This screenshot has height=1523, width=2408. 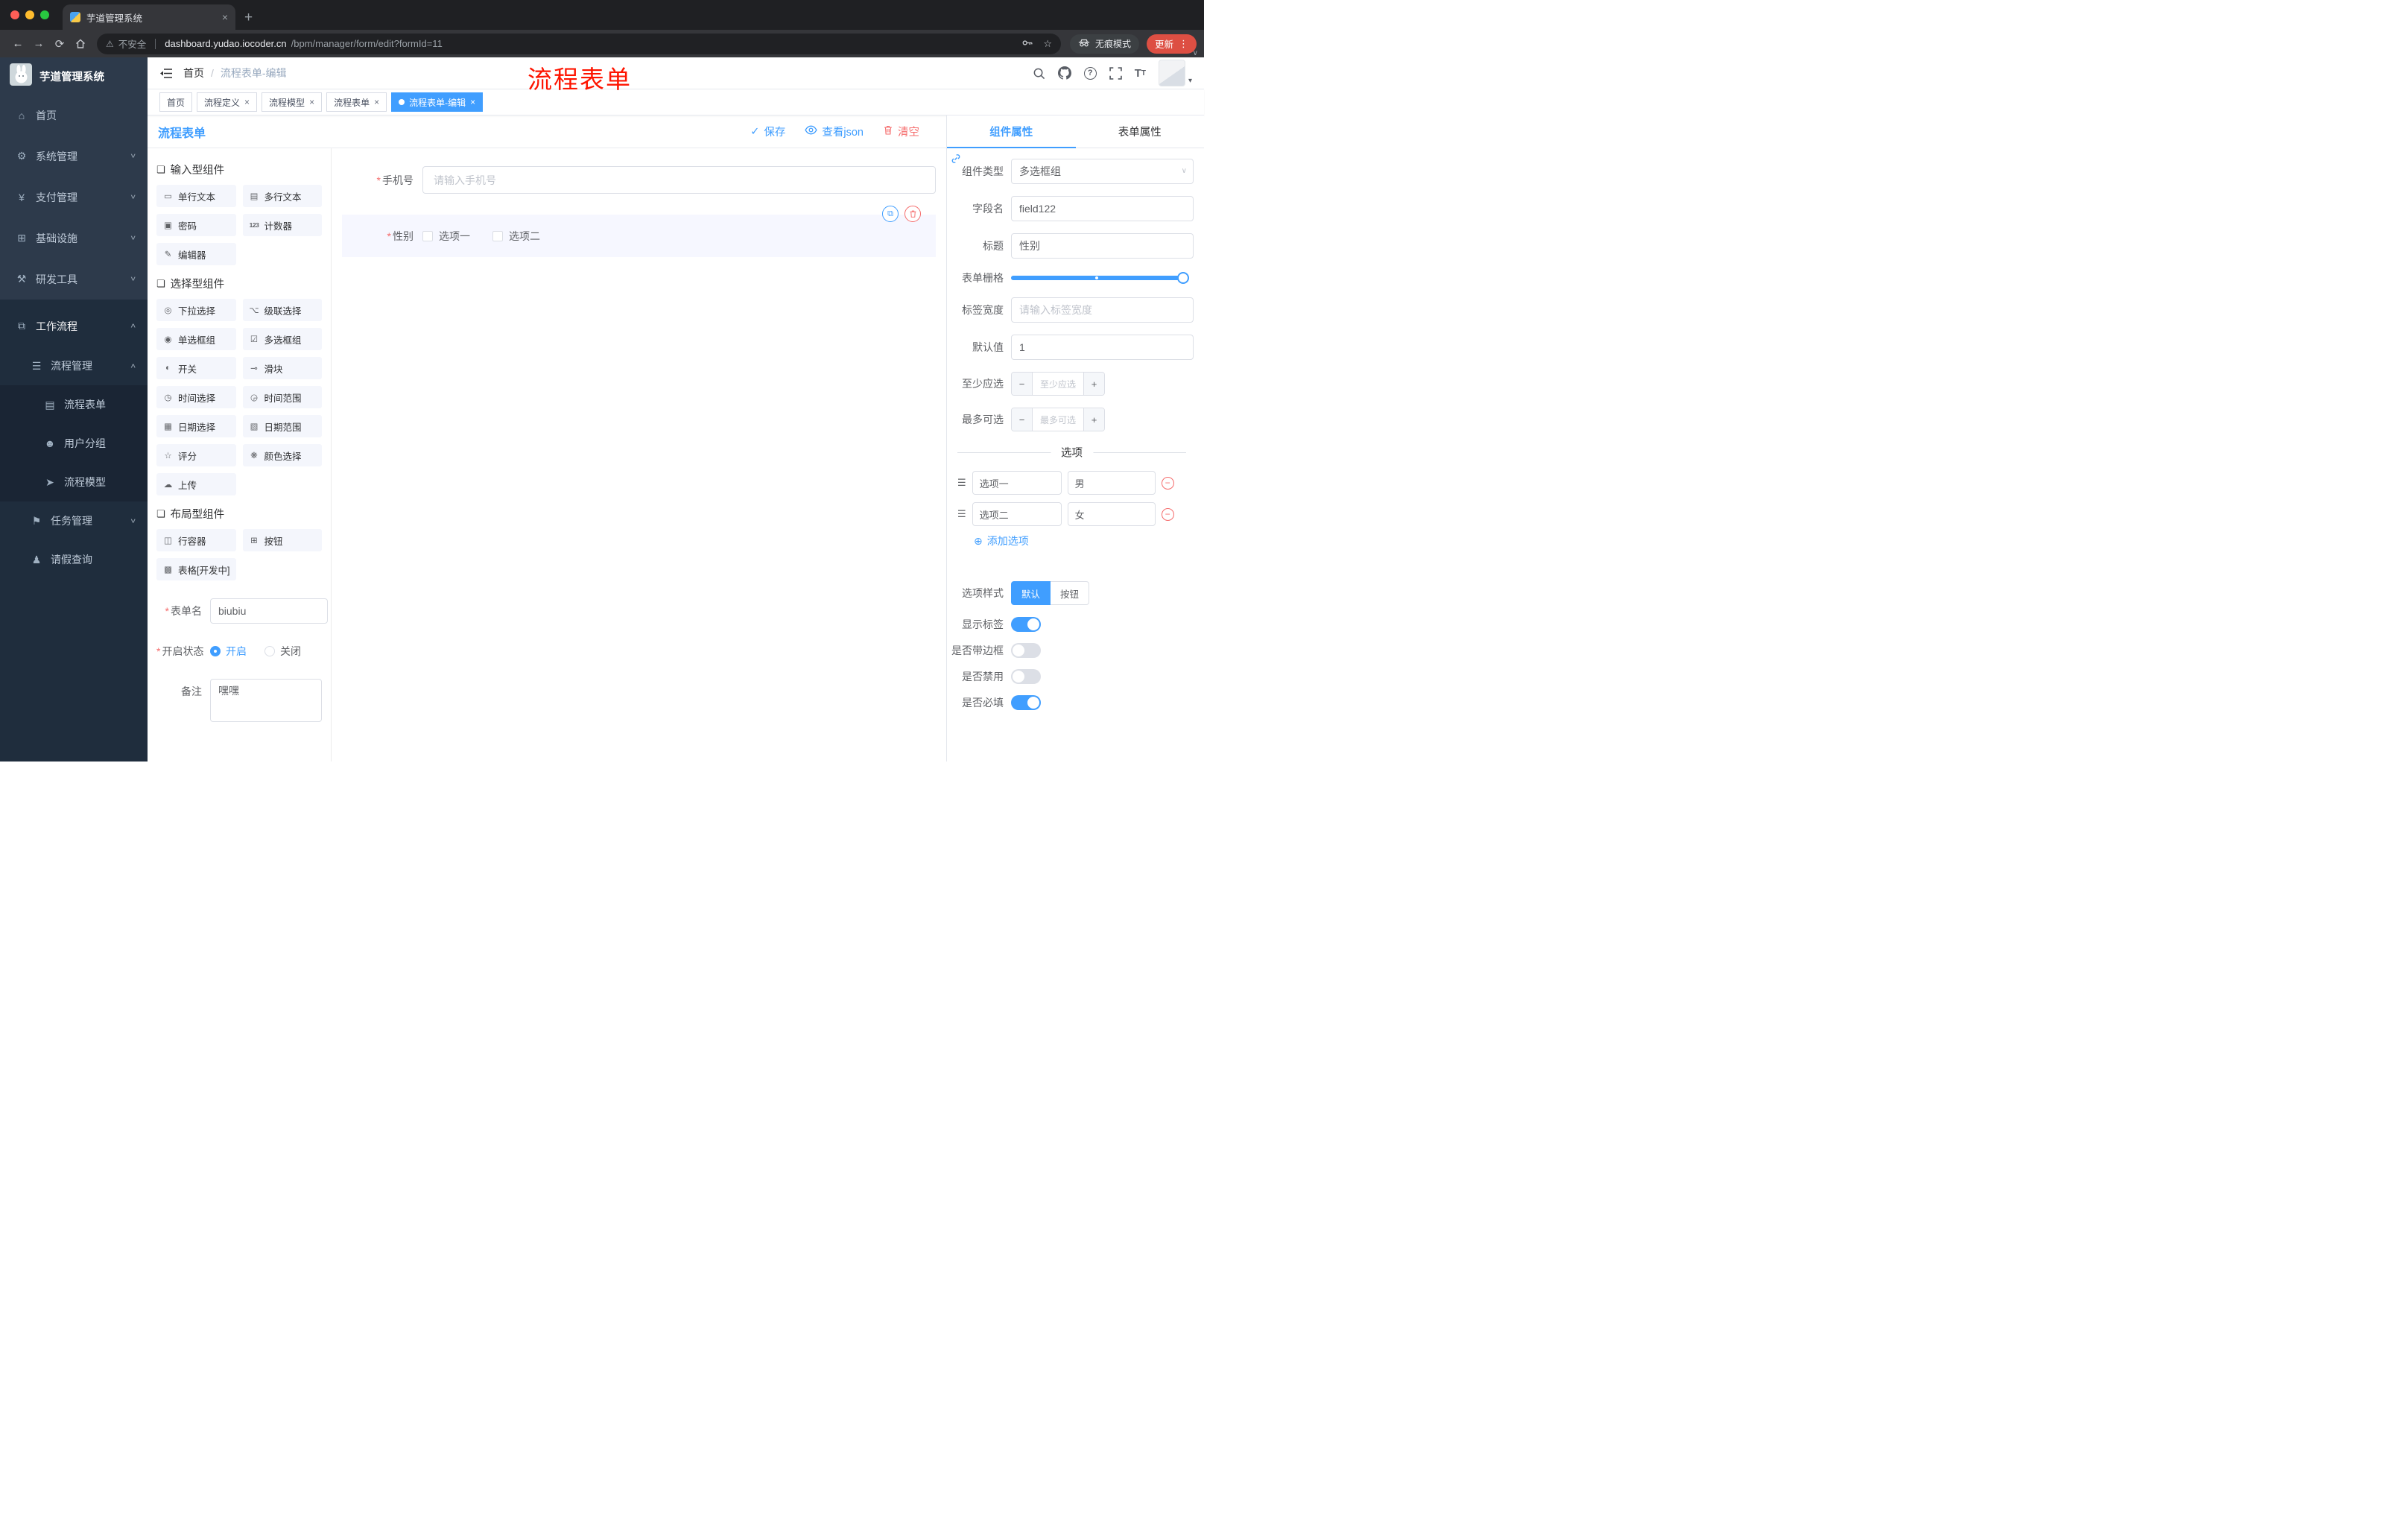 I want to click on label-width-input, so click(x=1102, y=310).